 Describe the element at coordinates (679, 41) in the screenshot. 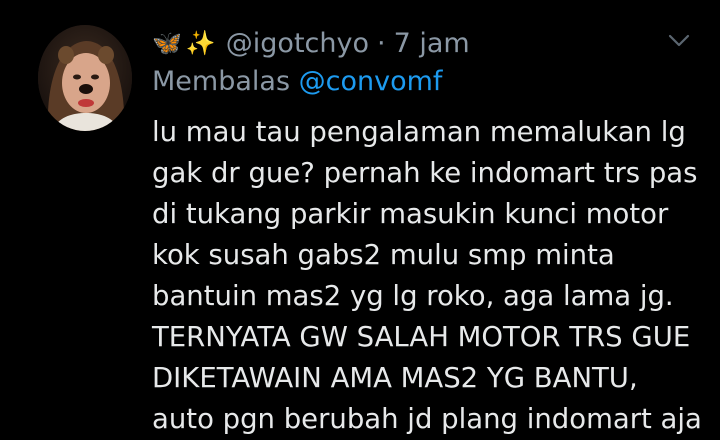

I see `chevron-down-icon` at that location.